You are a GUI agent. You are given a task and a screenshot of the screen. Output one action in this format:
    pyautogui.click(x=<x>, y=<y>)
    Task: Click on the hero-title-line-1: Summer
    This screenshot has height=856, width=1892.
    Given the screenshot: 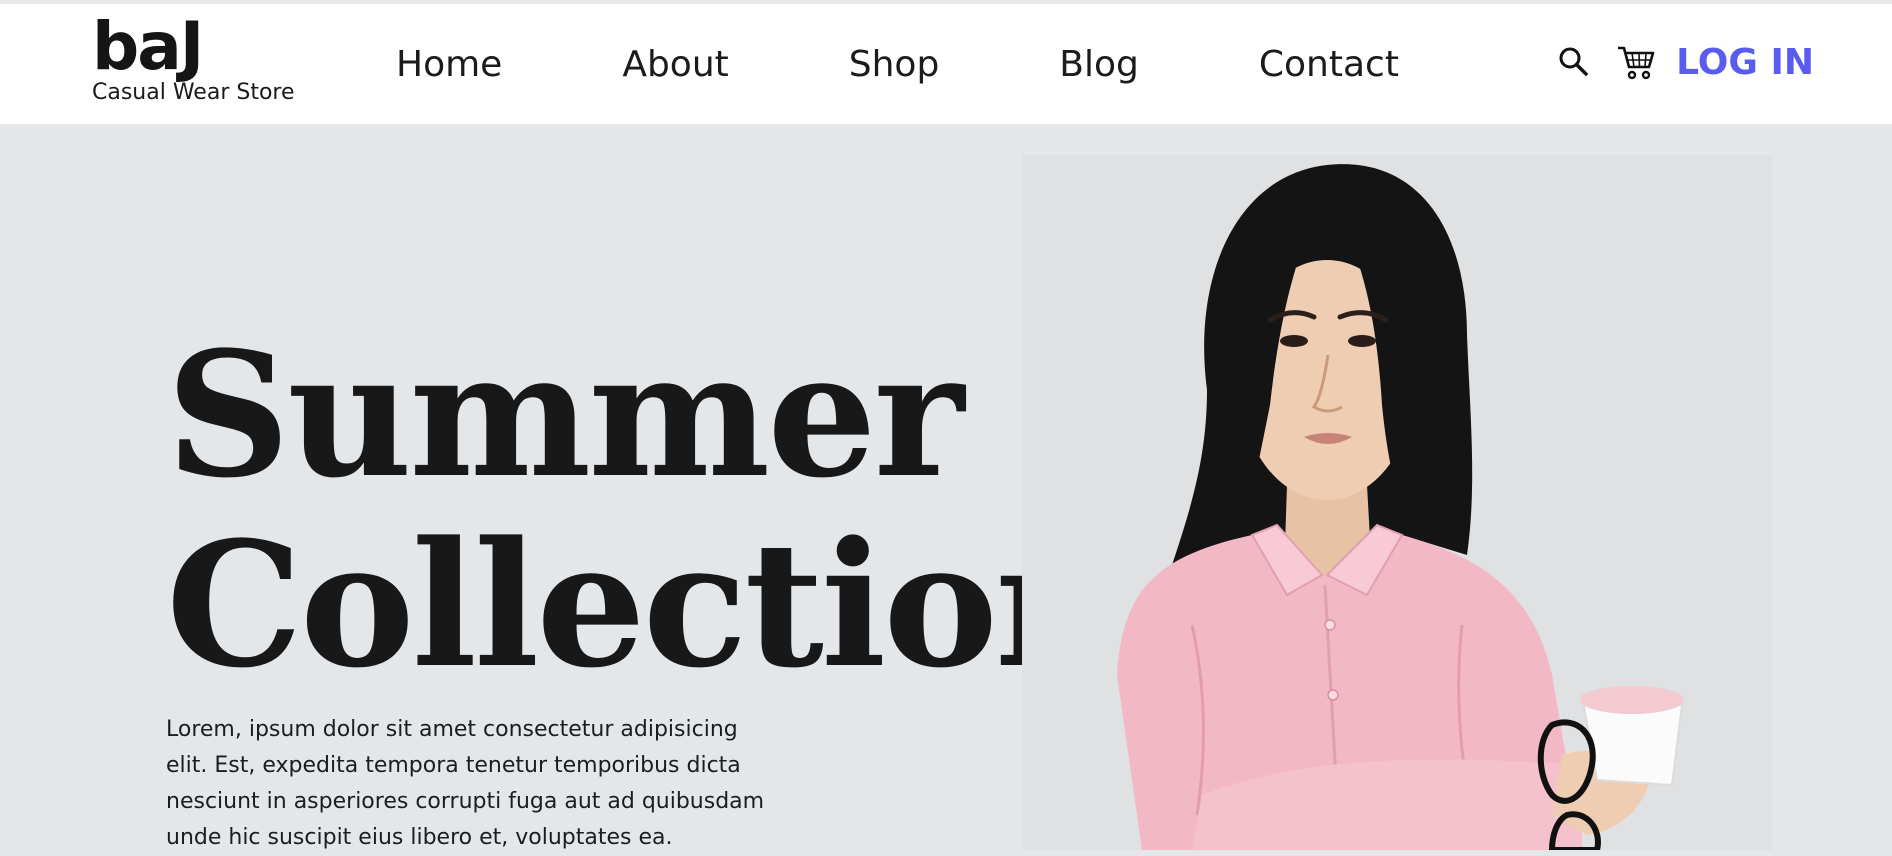 What is the action you would take?
    pyautogui.click(x=565, y=418)
    